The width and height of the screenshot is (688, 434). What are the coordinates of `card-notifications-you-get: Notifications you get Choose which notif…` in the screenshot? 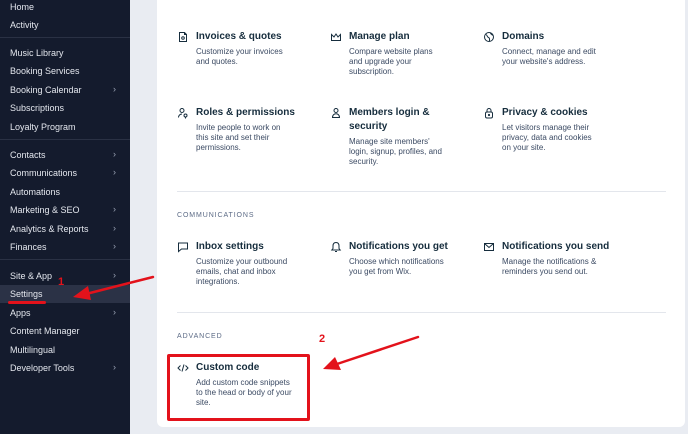 It's located at (400, 265).